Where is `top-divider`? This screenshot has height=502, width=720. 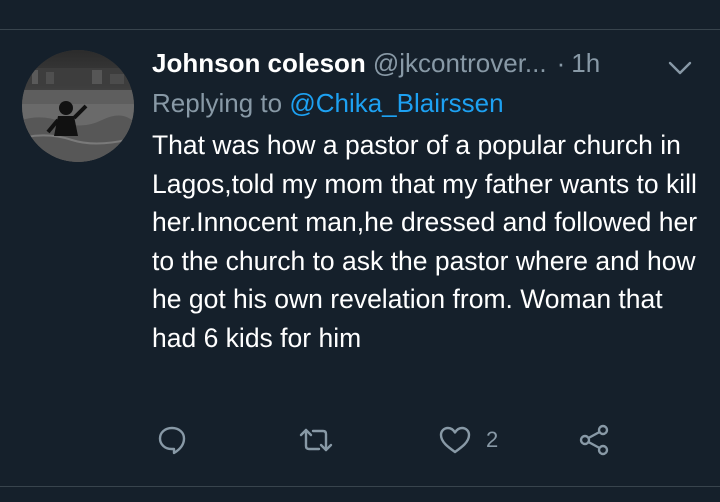 top-divider is located at coordinates (360, 29).